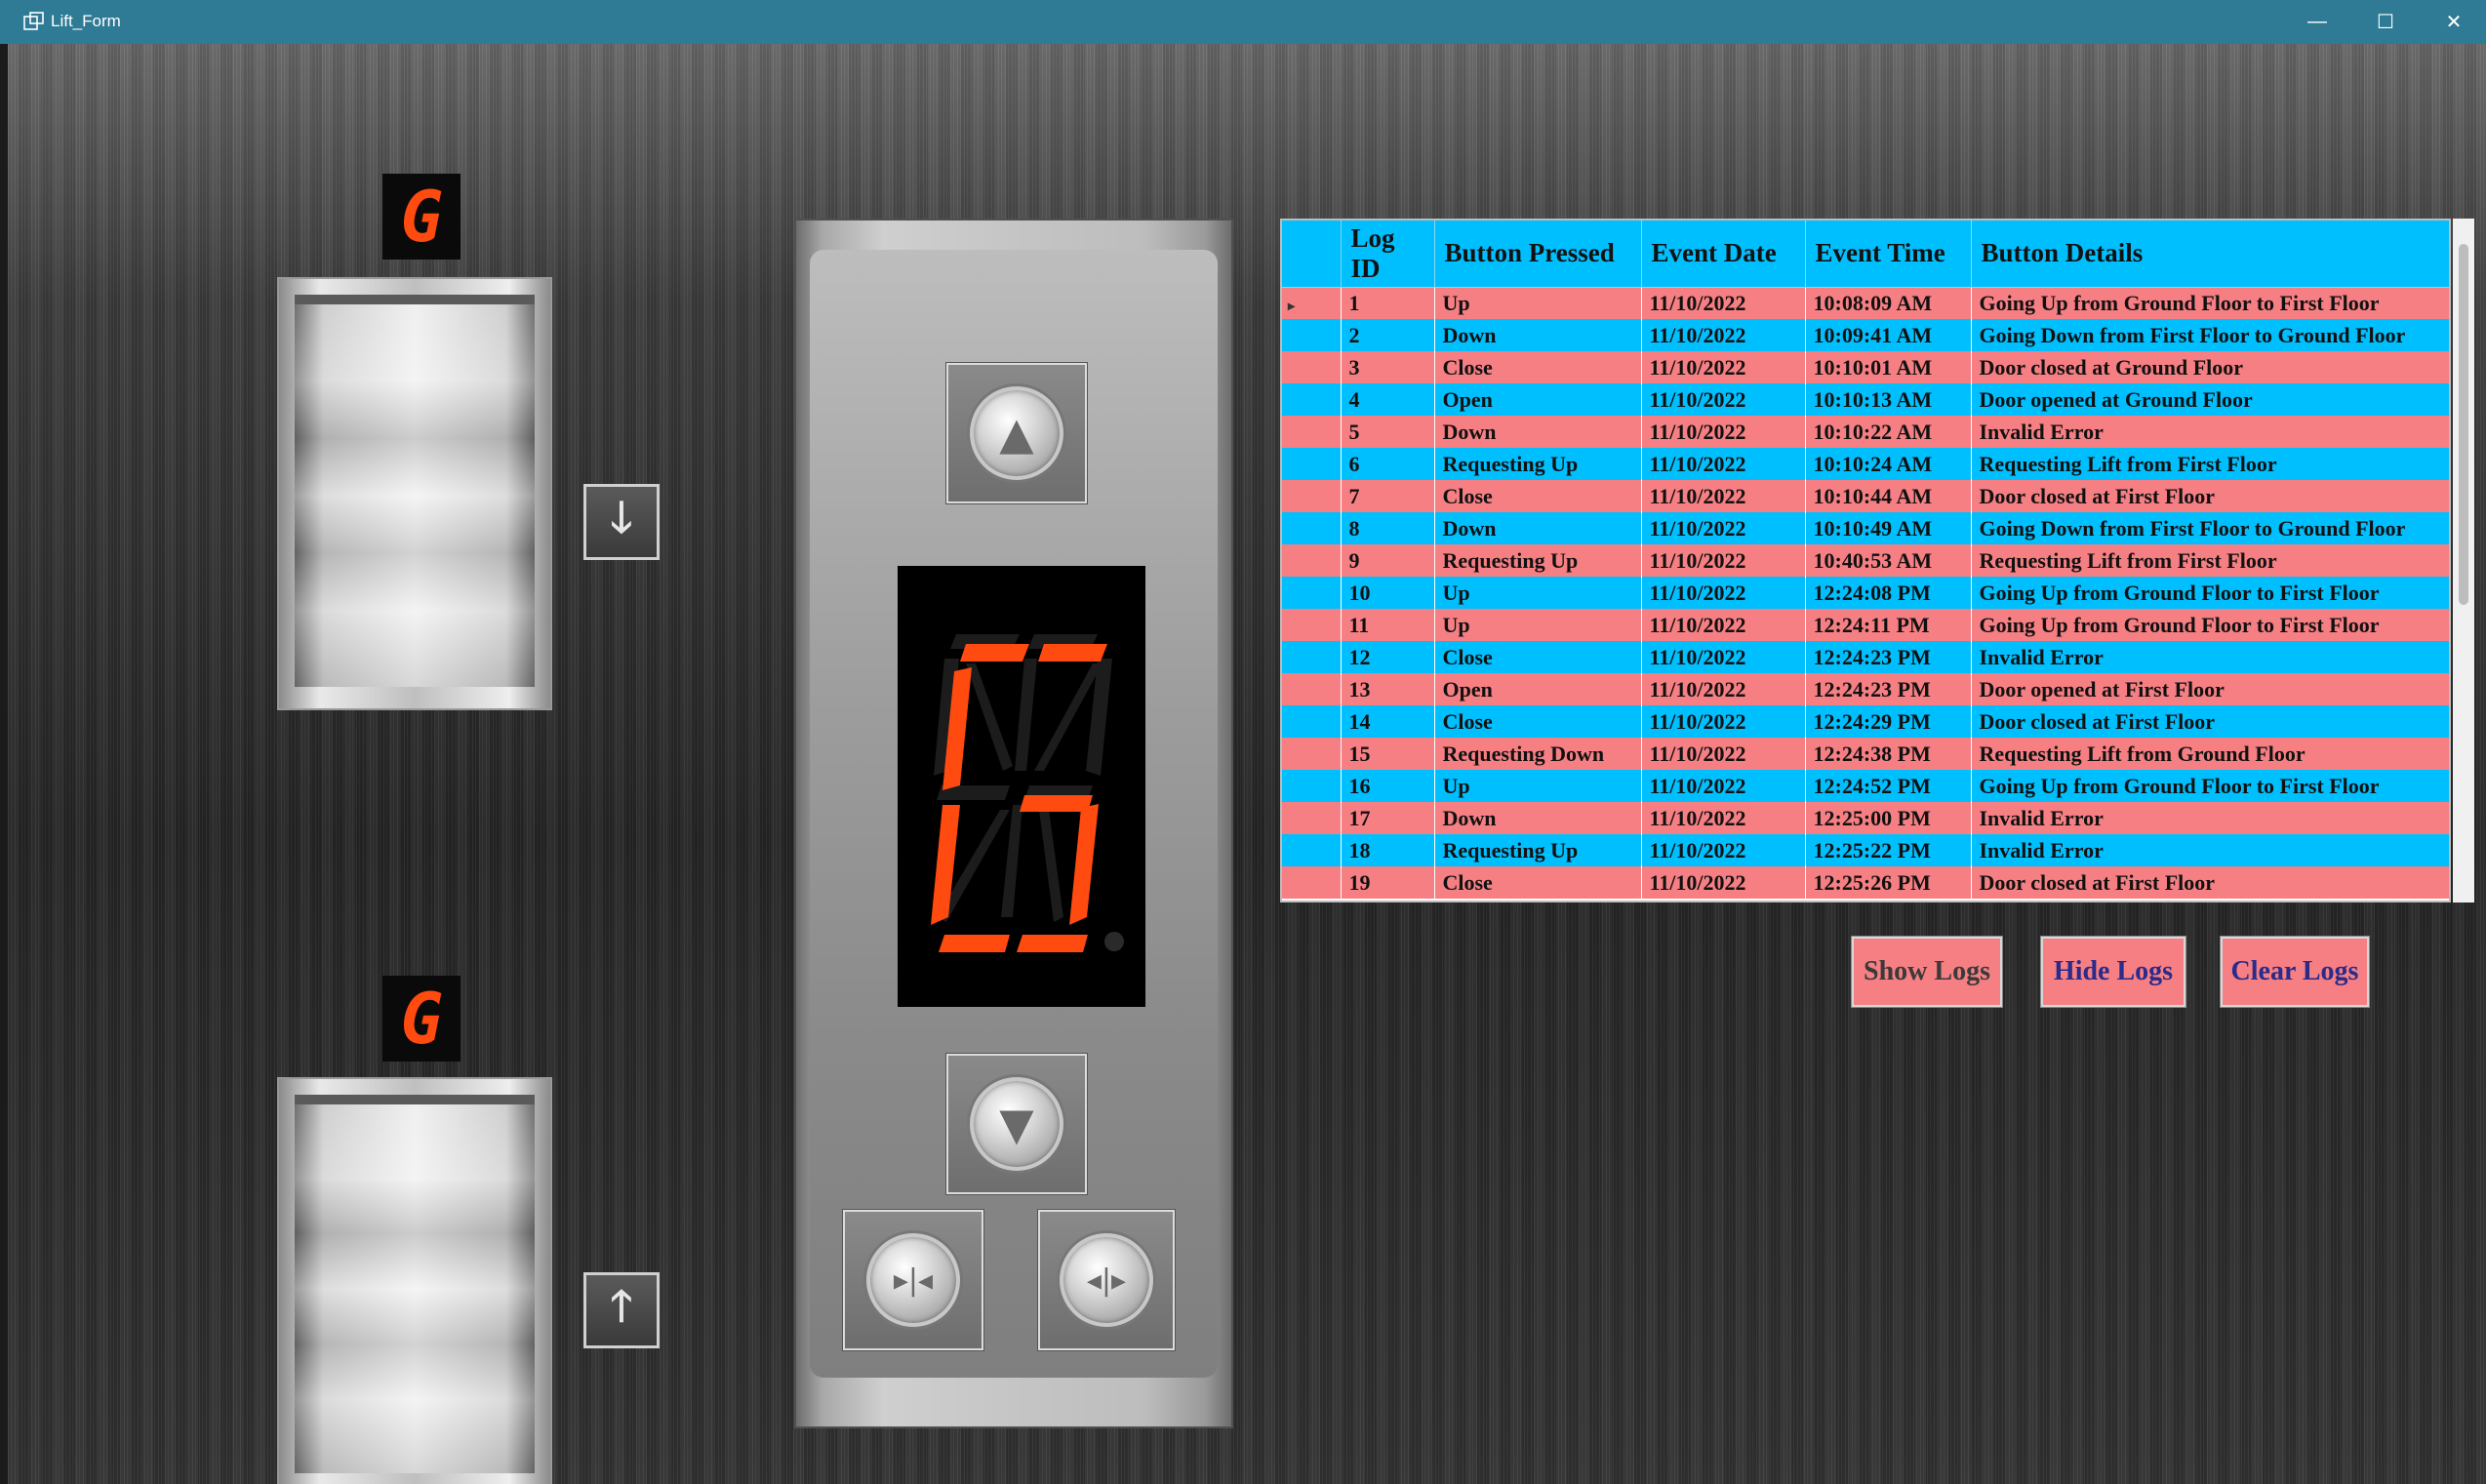  I want to click on show-logs-button: Show Logs, so click(1927, 972).